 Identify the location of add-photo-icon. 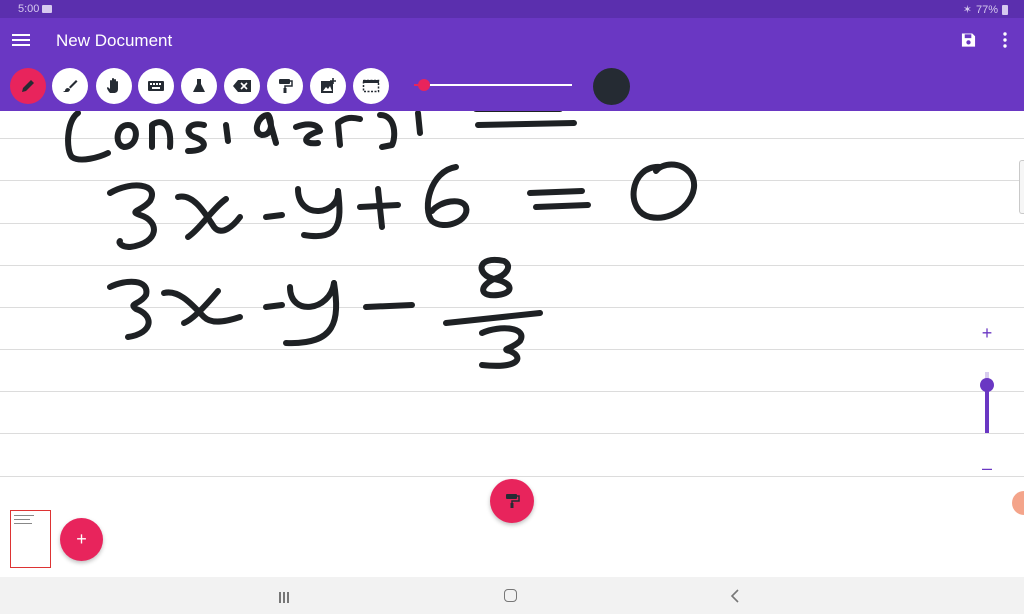
(328, 85).